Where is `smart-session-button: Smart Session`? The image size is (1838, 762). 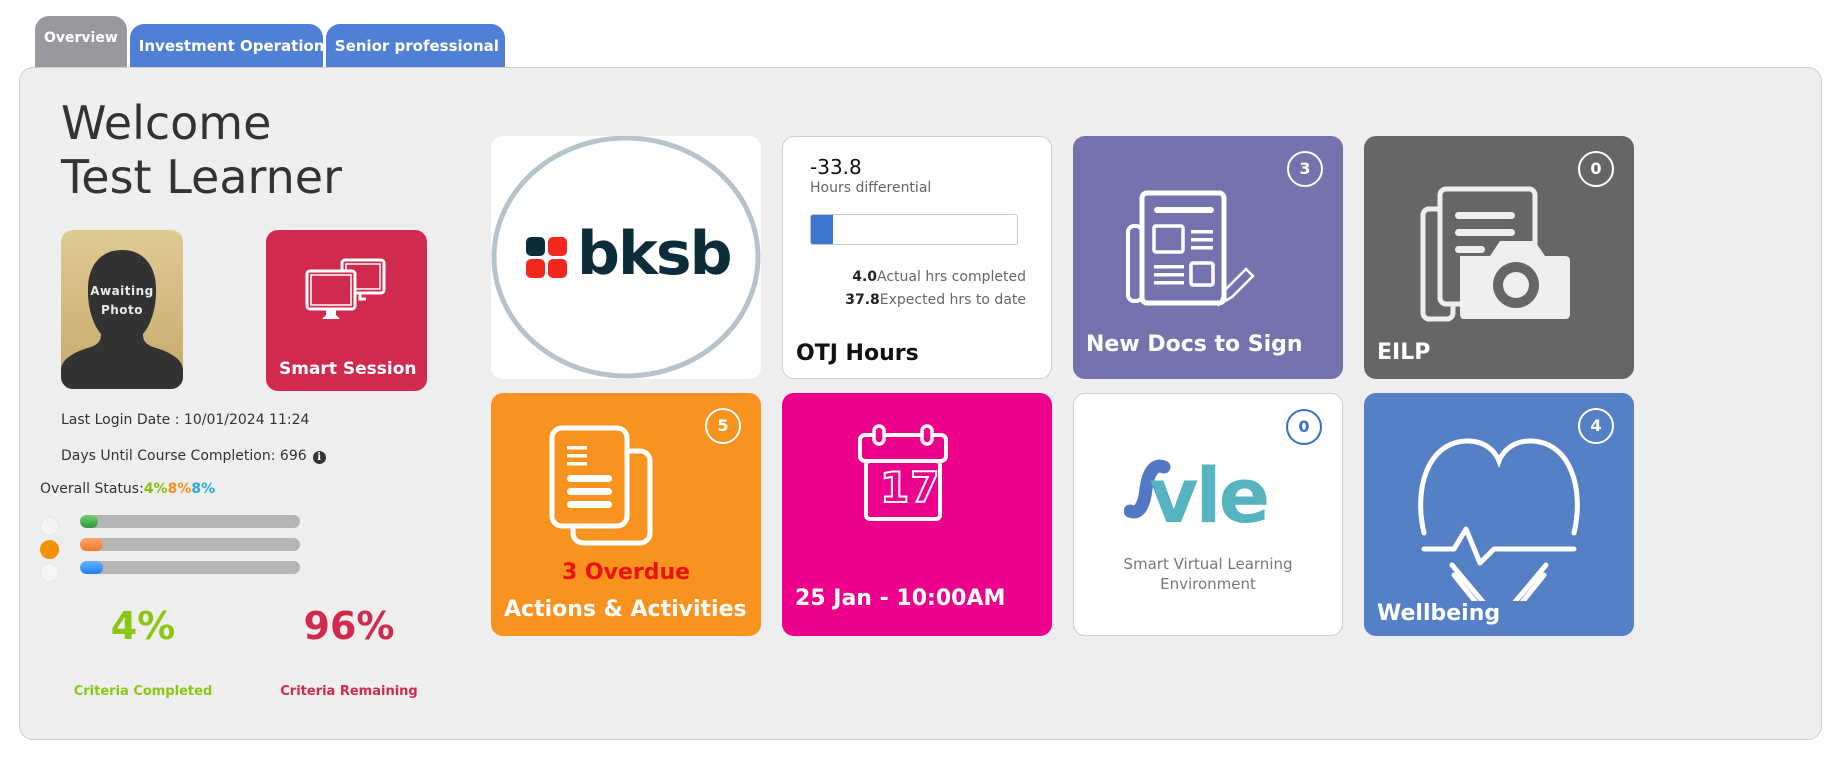
smart-session-button: Smart Session is located at coordinates (346, 310).